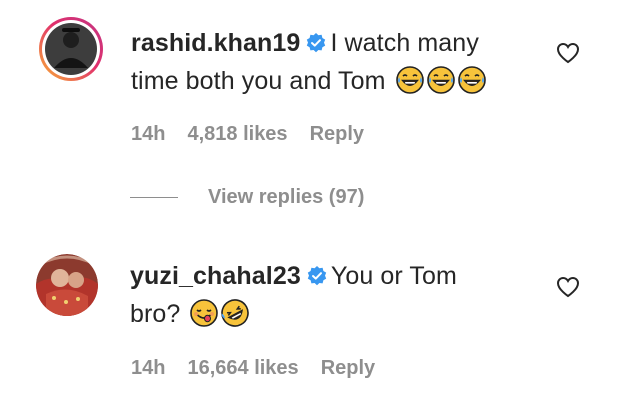 Image resolution: width=640 pixels, height=400 pixels. I want to click on comment-meta: 14h 16,664 likes Reply, so click(253, 368).